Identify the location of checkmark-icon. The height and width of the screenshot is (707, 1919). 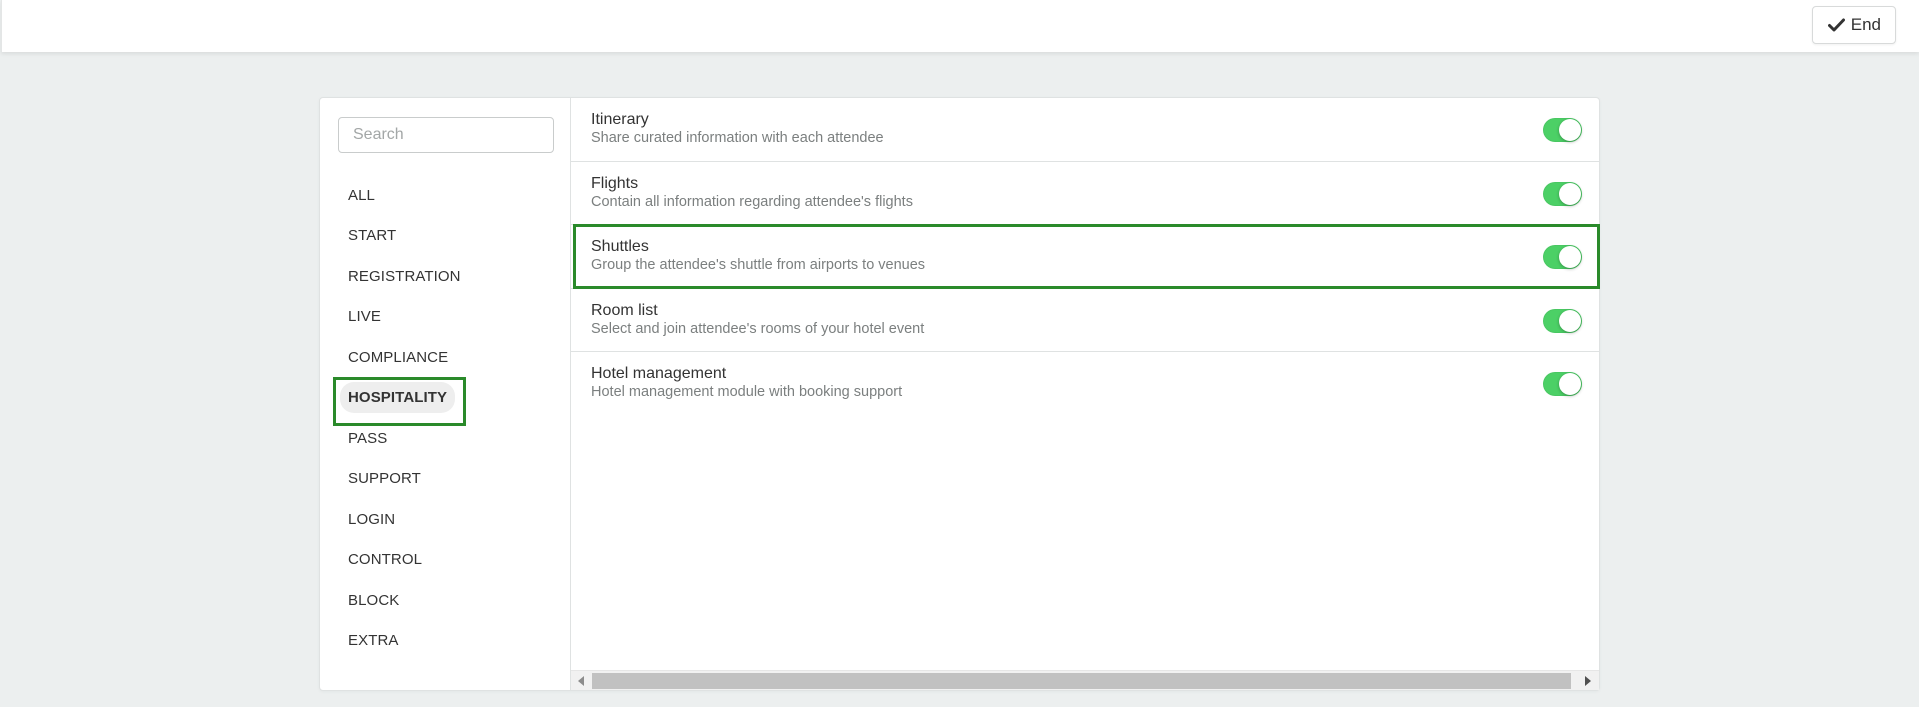
(1836, 25).